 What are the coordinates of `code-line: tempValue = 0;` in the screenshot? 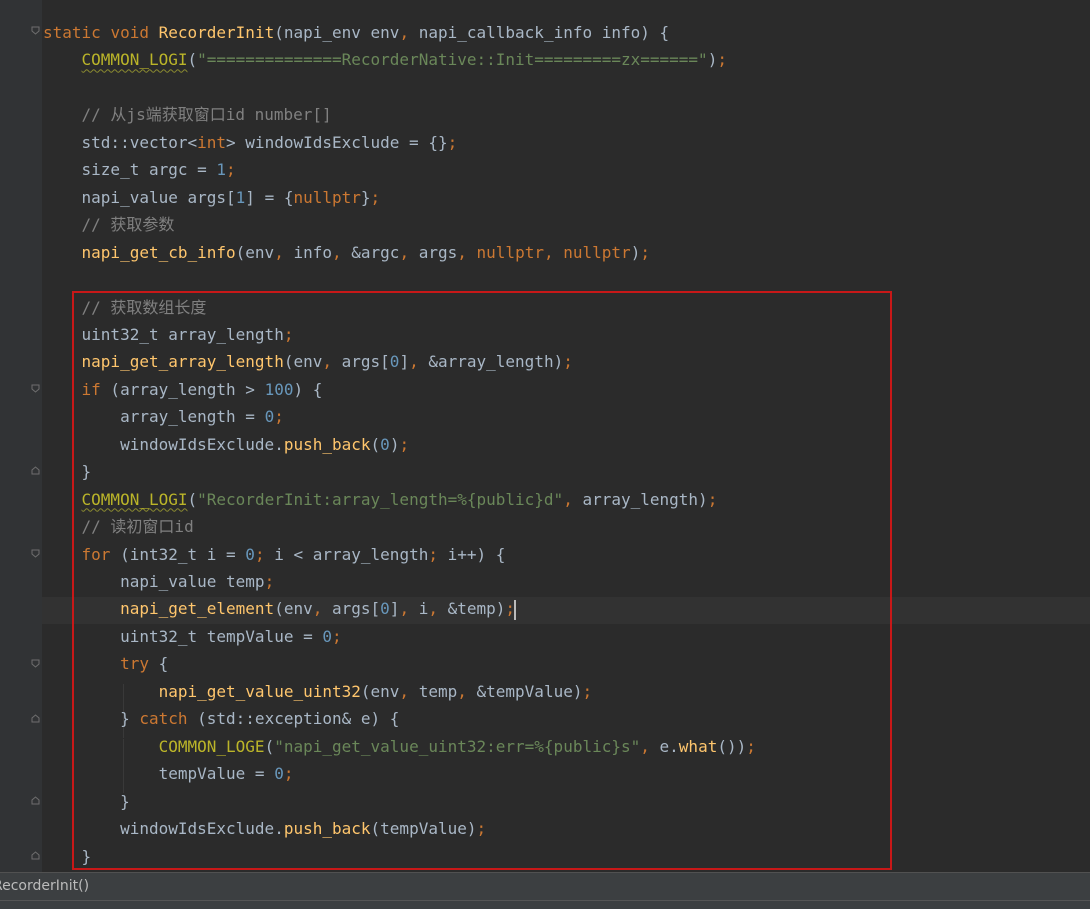 It's located at (168, 773).